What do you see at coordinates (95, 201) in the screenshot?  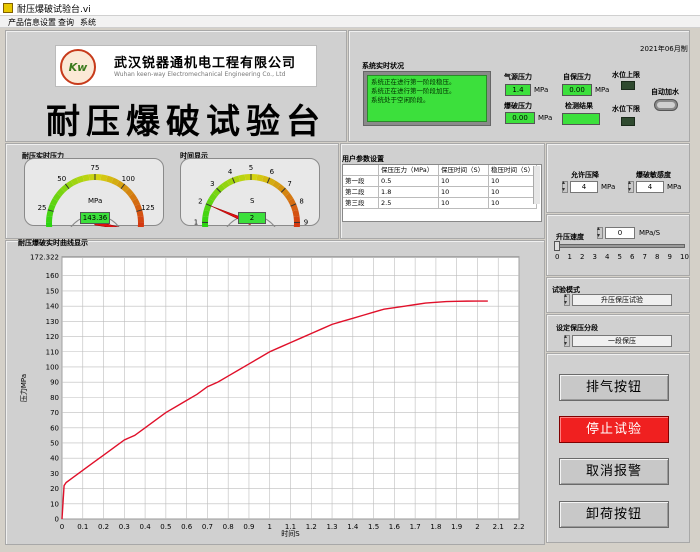 I see `pressure-gauge-unit: MPa` at bounding box center [95, 201].